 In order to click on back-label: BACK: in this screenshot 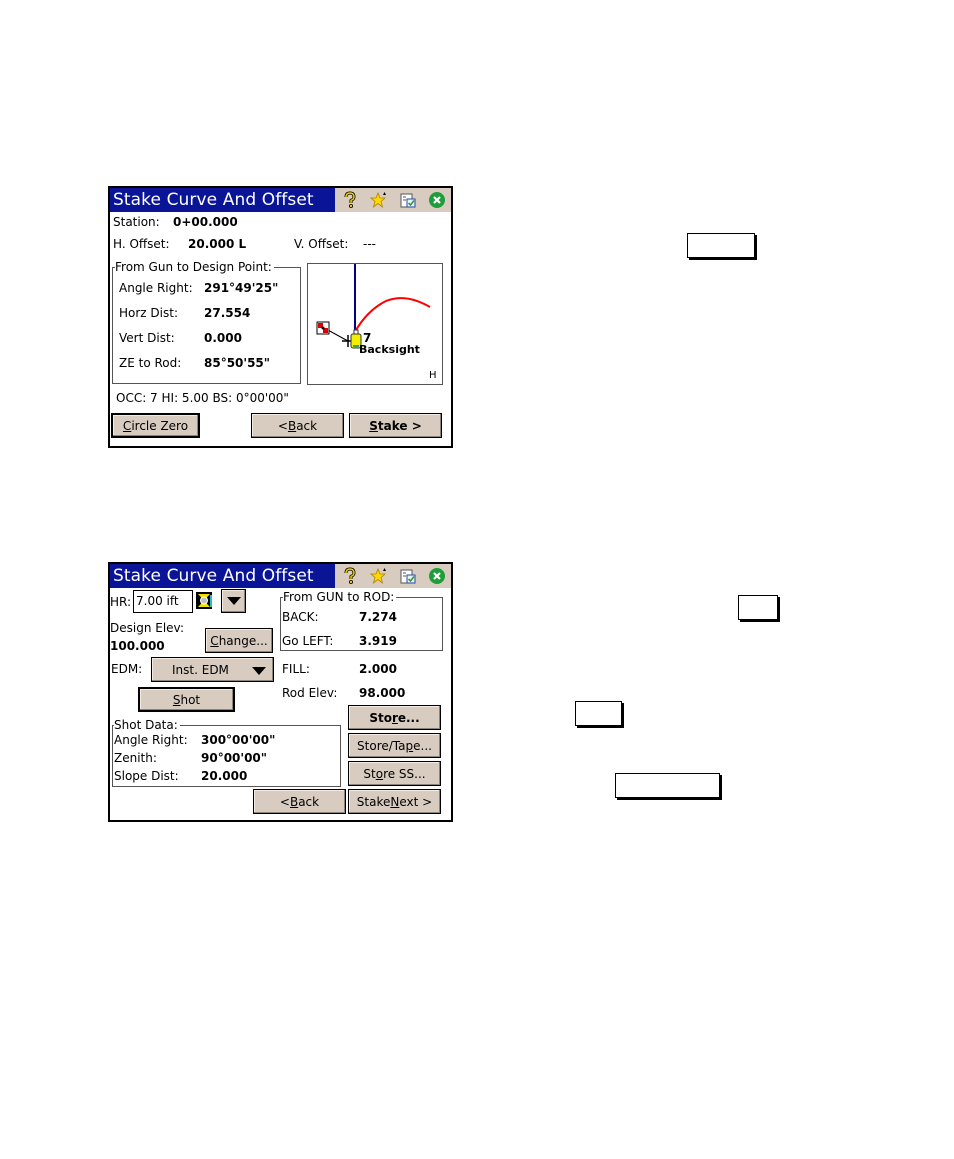, I will do `click(300, 617)`.